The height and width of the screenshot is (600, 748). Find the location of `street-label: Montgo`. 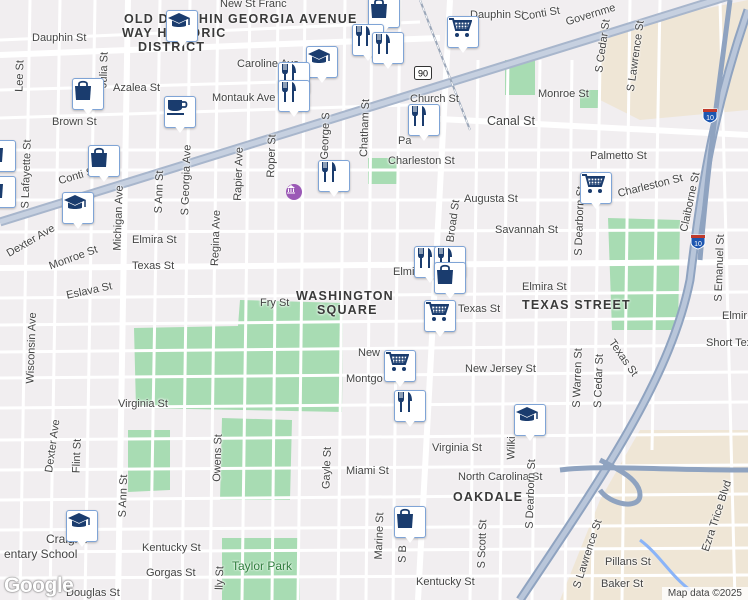

street-label: Montgo is located at coordinates (364, 379).